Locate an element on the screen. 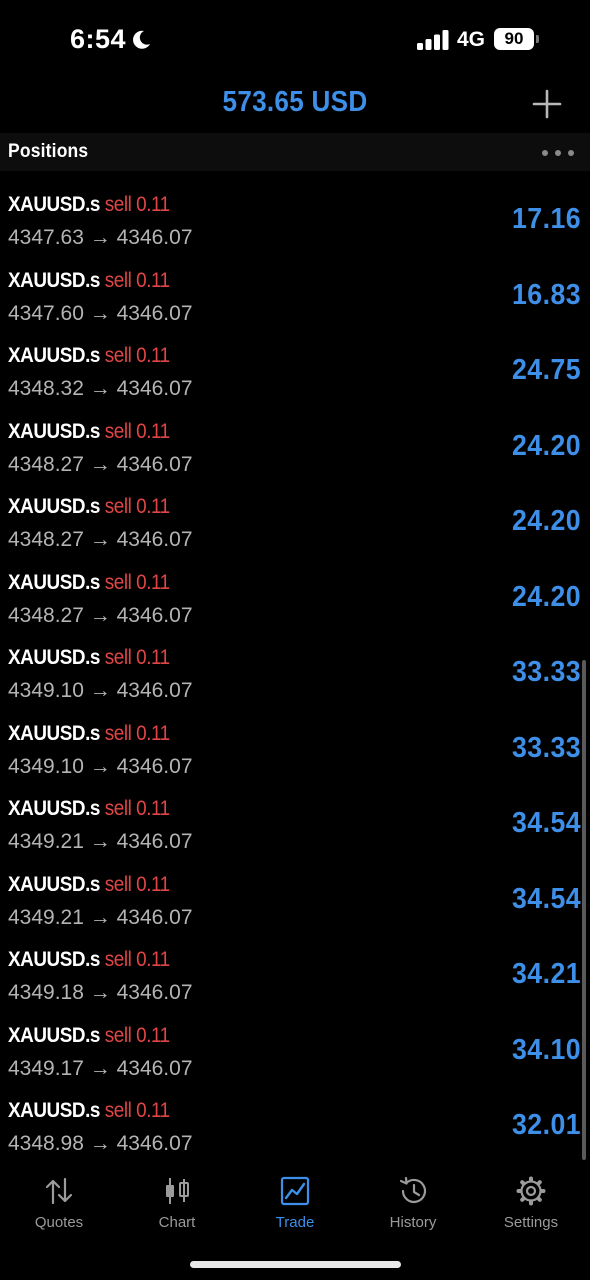 The height and width of the screenshot is (1280, 590). position-row: XAUUSD.s sell 0.11 4349.17 → 4346.07 34.10 is located at coordinates (295, 1041).